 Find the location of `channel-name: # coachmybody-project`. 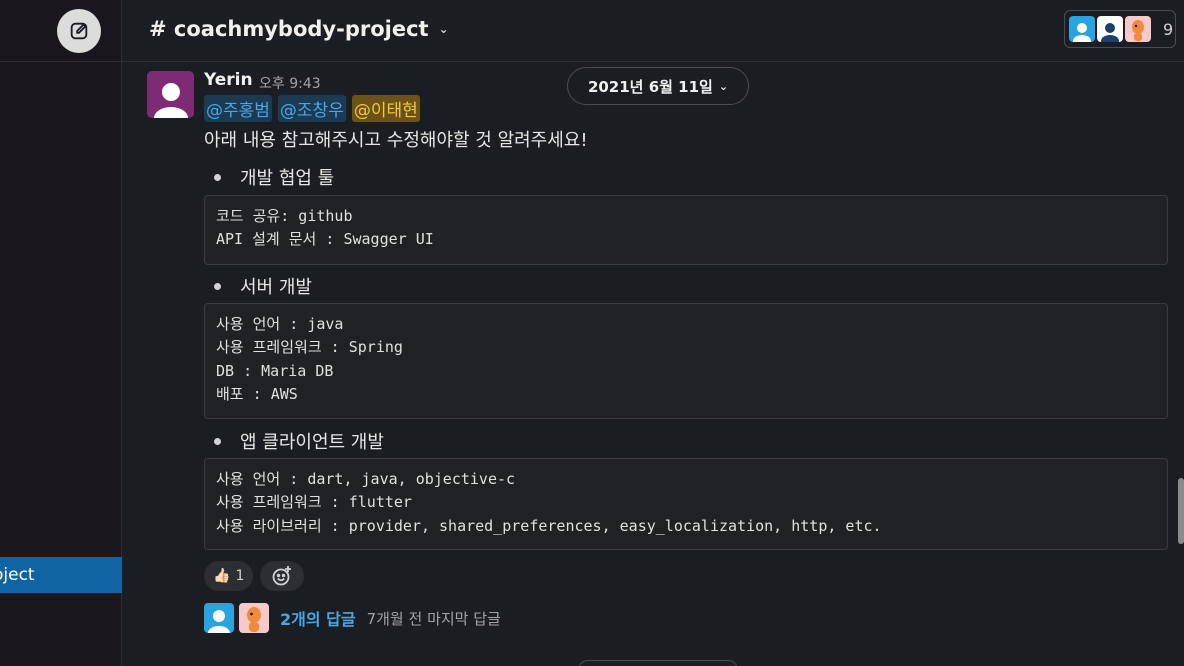

channel-name: # coachmybody-project is located at coordinates (289, 29).